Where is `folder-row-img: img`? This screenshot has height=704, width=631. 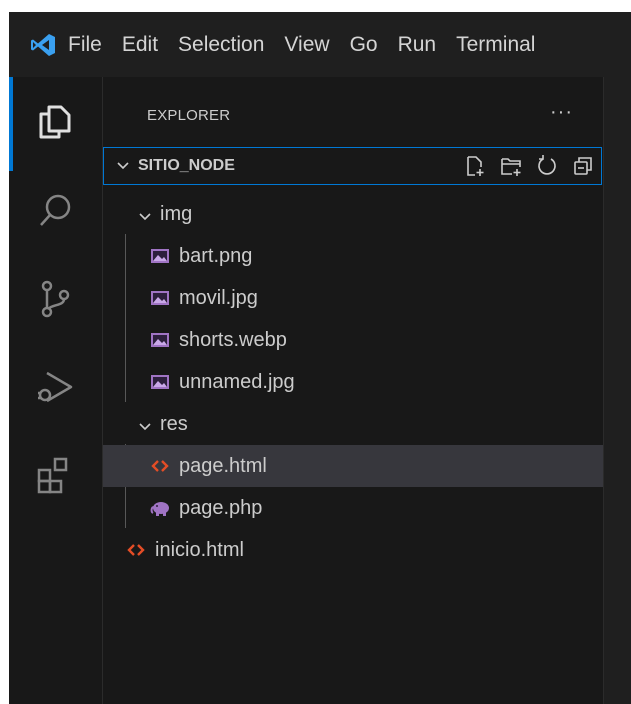
folder-row-img: img is located at coordinates (353, 214).